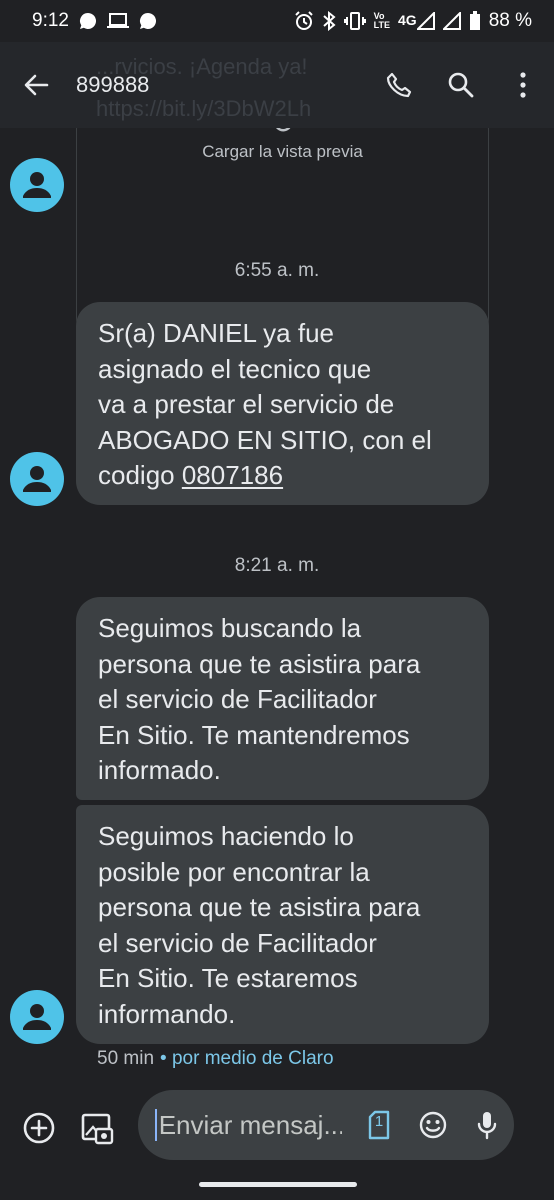 This screenshot has width=554, height=1200. I want to click on add-attachment-button, so click(39, 1128).